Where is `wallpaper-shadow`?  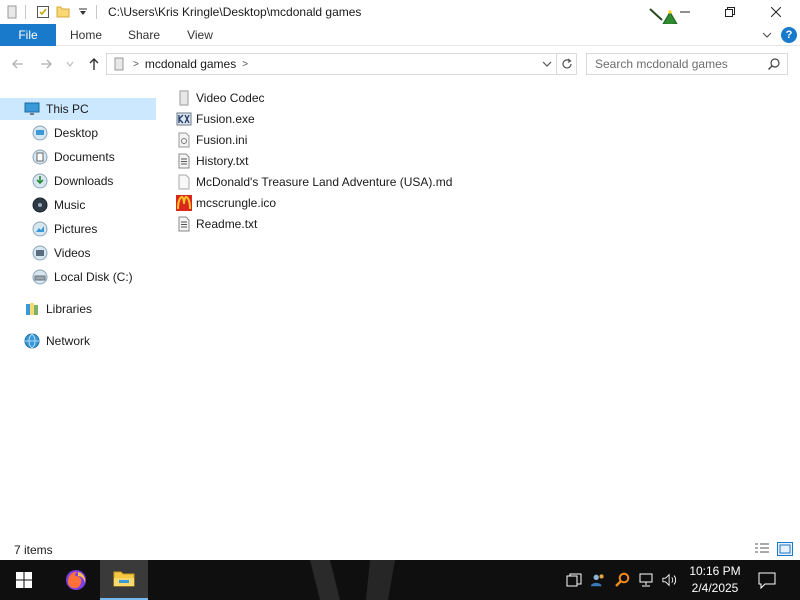
wallpaper-shadow is located at coordinates (352, 580).